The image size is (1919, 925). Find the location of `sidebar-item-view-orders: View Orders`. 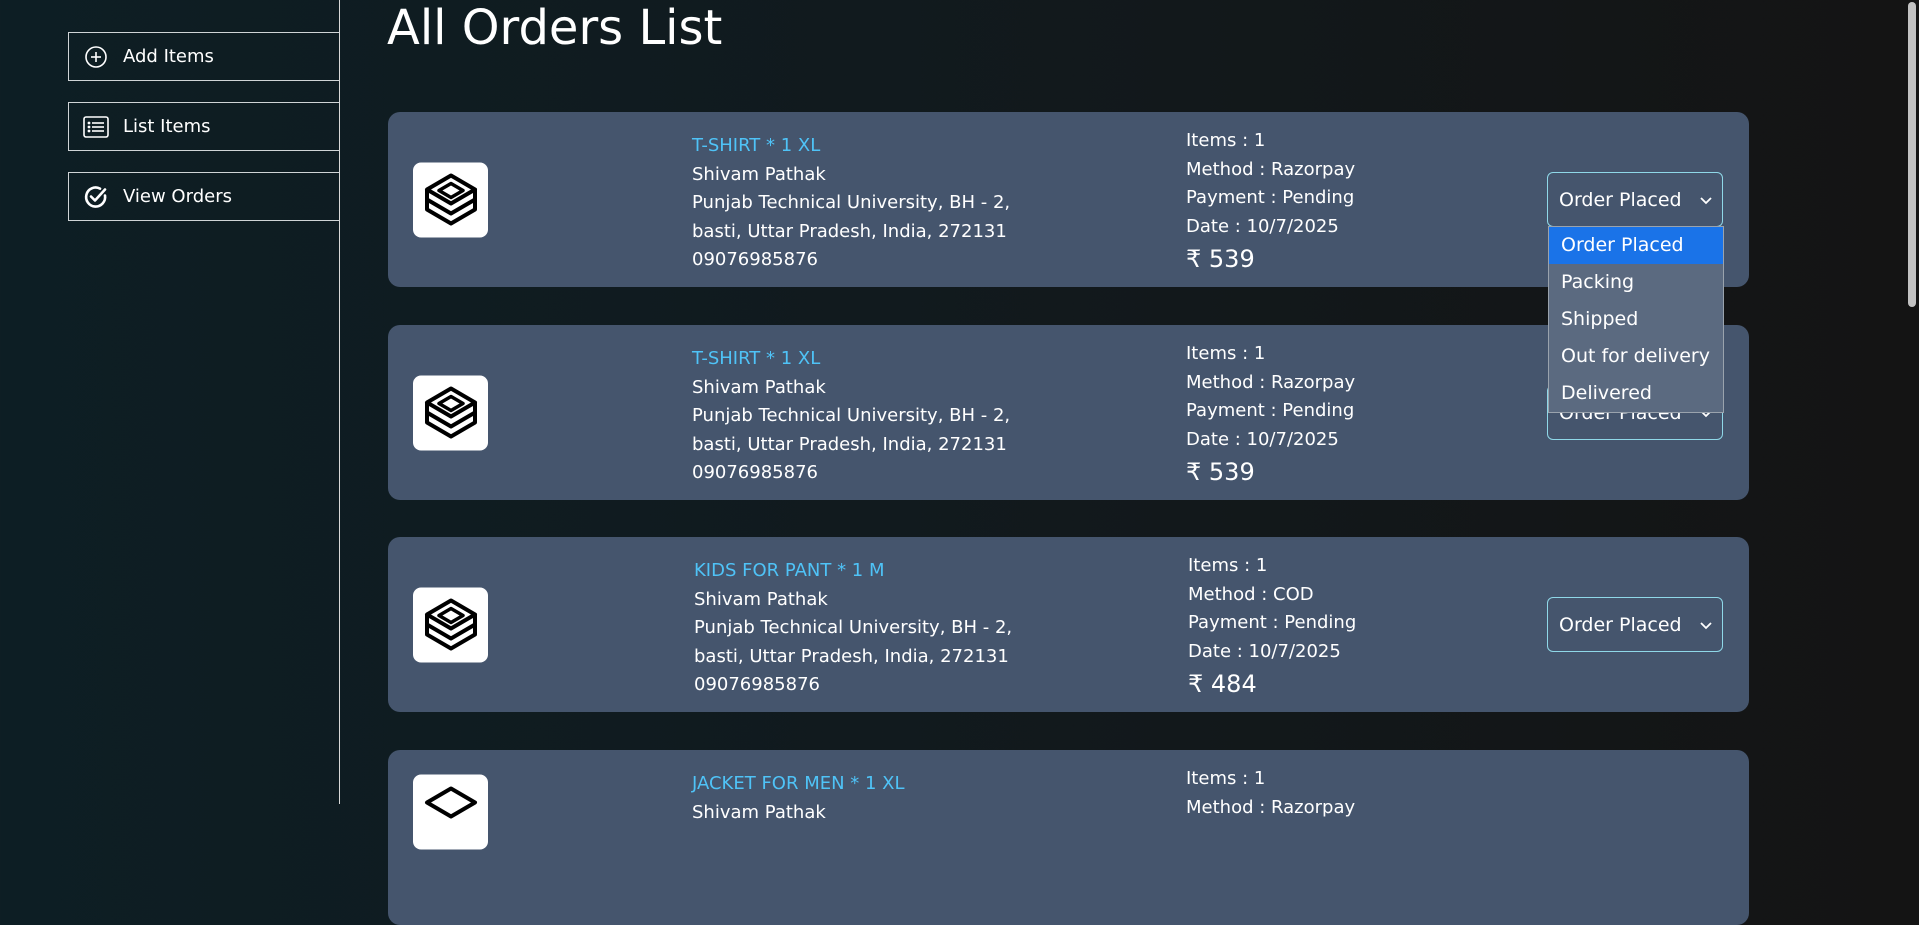

sidebar-item-view-orders: View Orders is located at coordinates (204, 196).